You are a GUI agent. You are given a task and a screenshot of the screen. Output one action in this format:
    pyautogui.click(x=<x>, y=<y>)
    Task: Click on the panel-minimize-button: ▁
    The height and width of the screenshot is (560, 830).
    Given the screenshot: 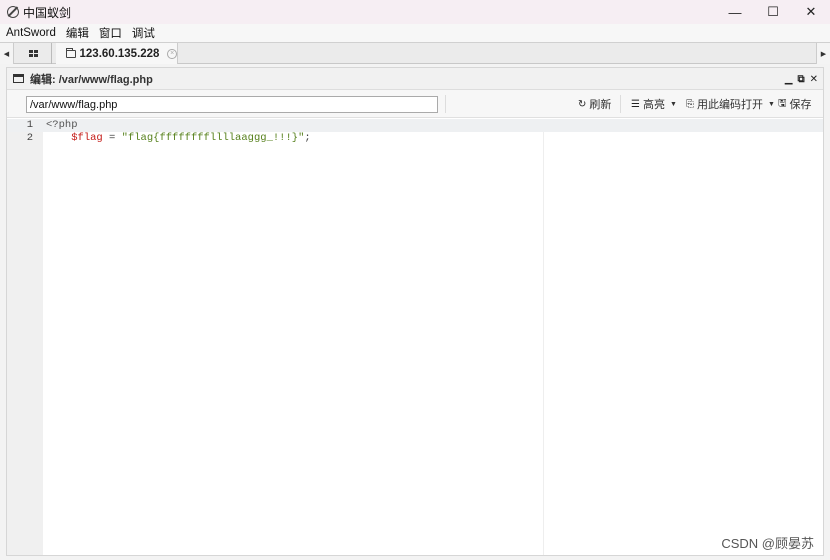 What is the action you would take?
    pyautogui.click(x=789, y=79)
    